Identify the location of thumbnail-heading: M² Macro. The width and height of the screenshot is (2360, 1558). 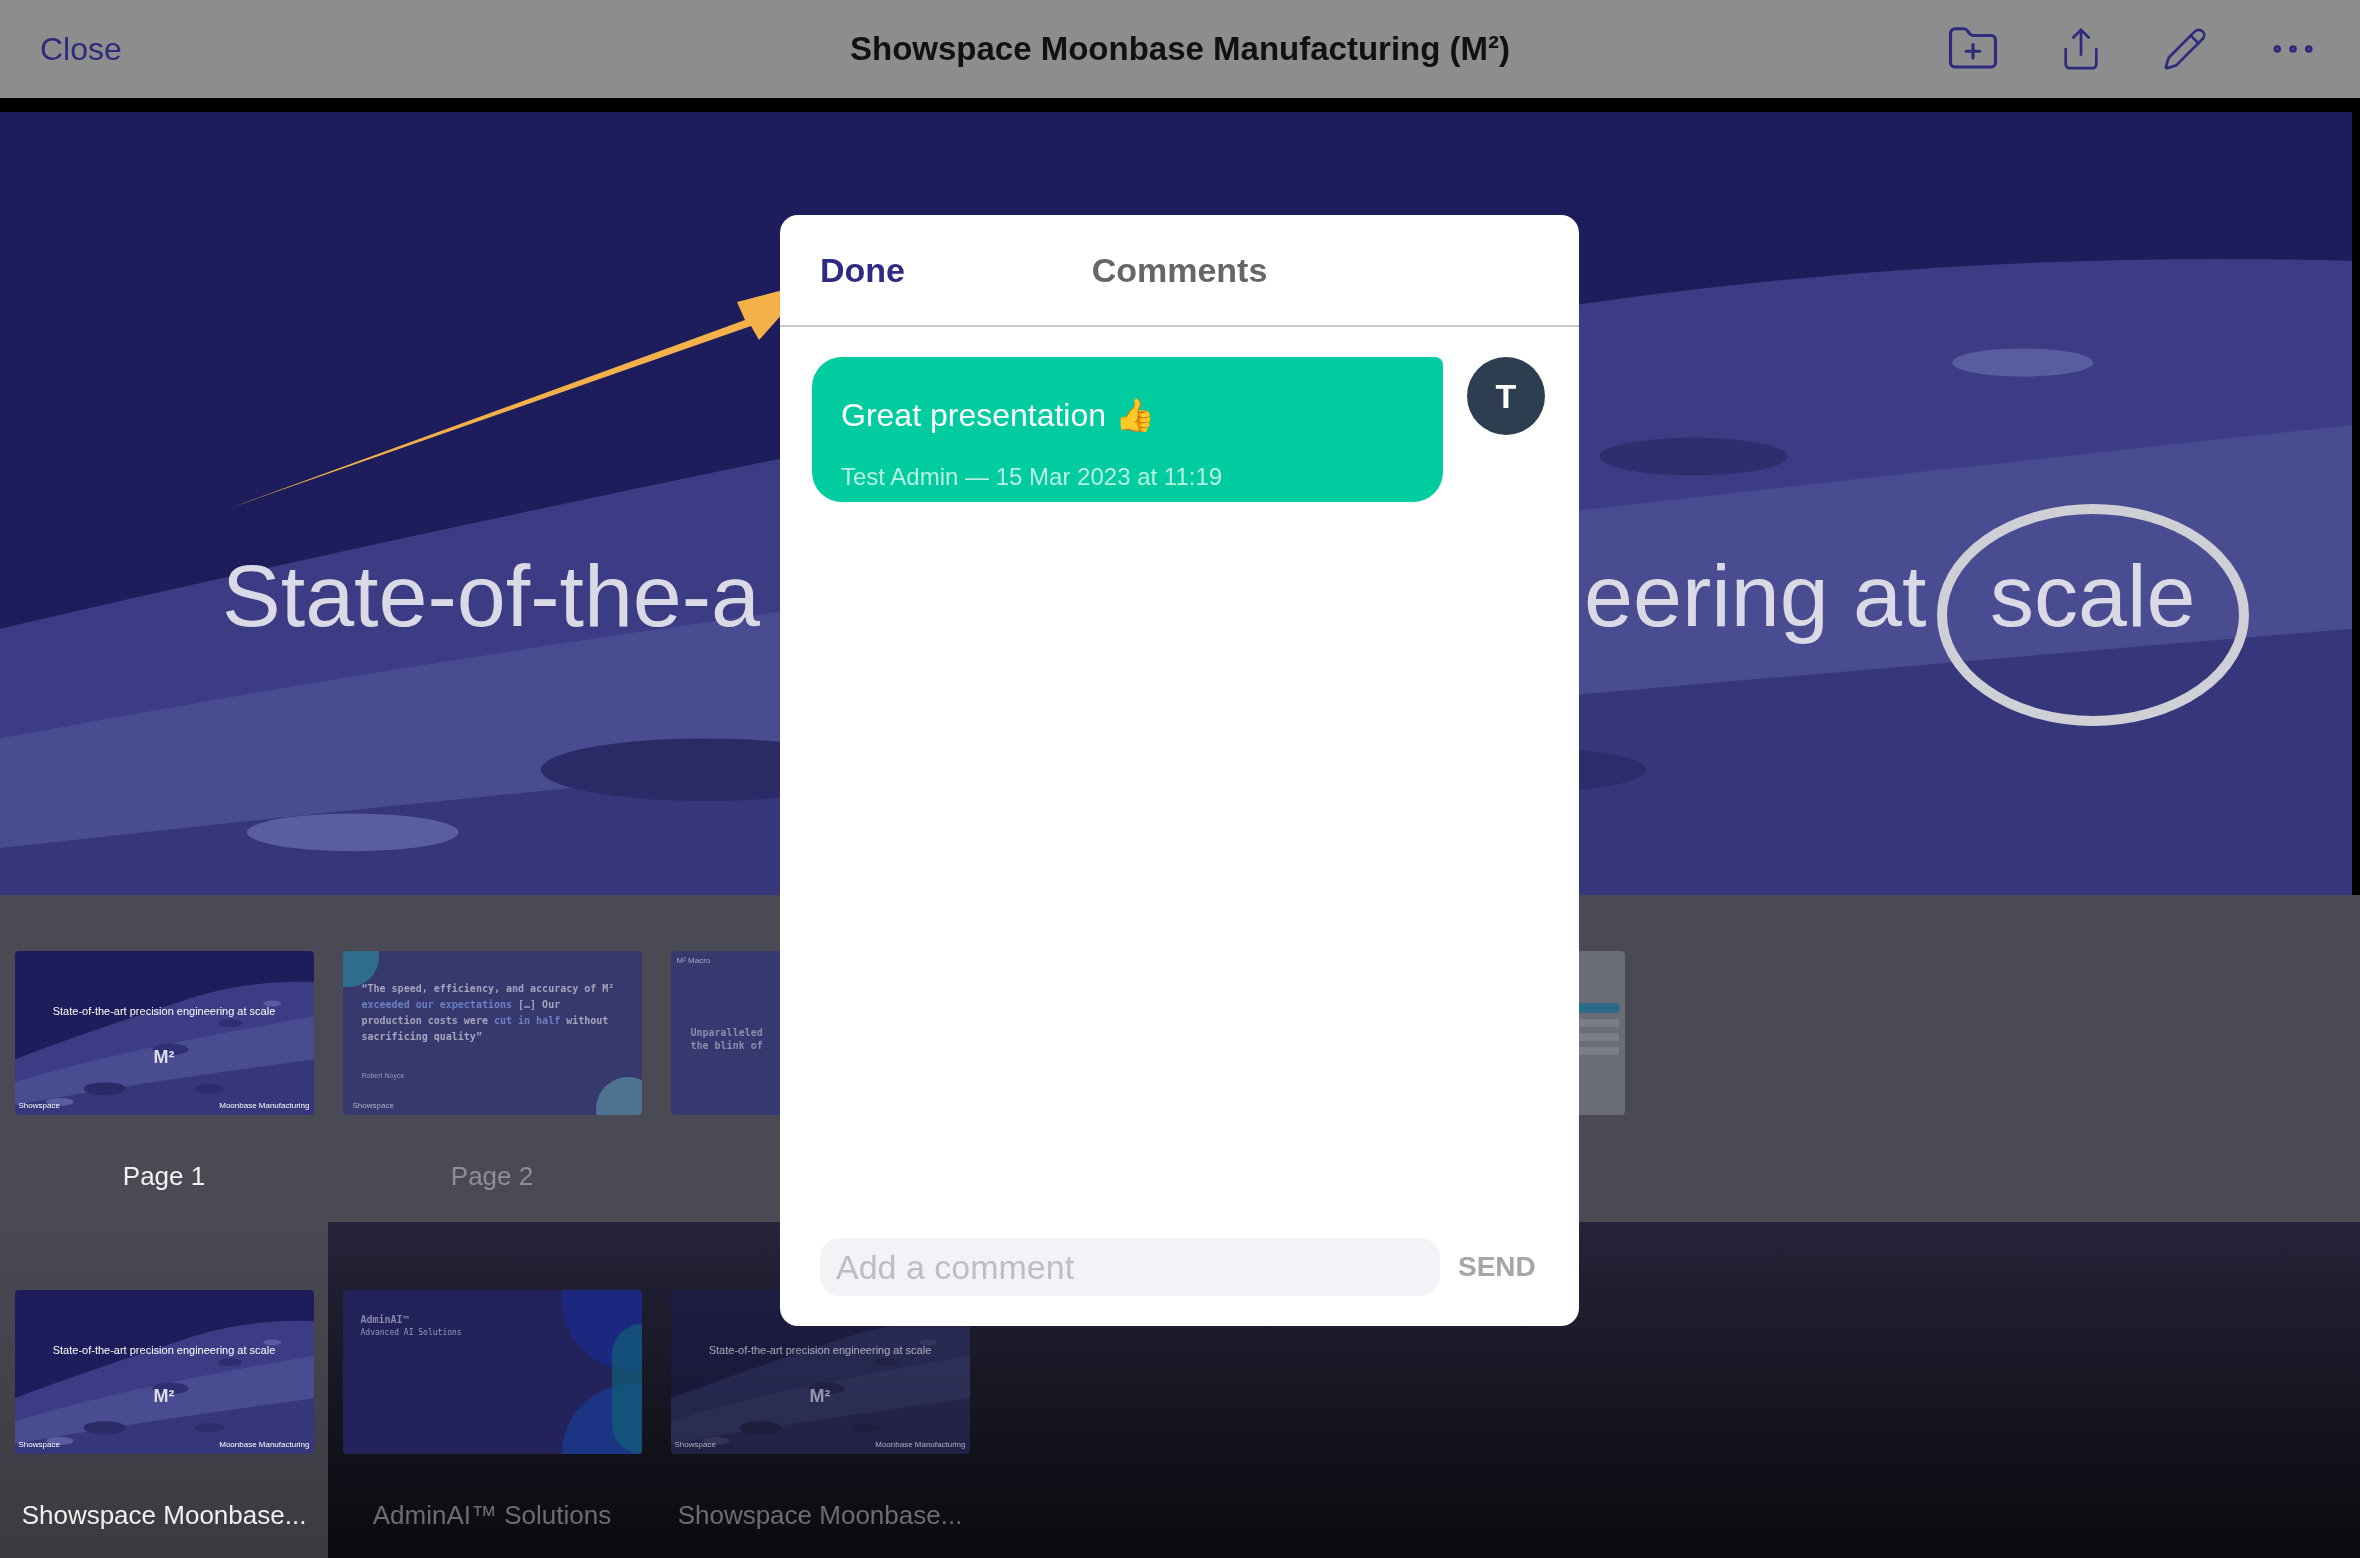
(693, 961).